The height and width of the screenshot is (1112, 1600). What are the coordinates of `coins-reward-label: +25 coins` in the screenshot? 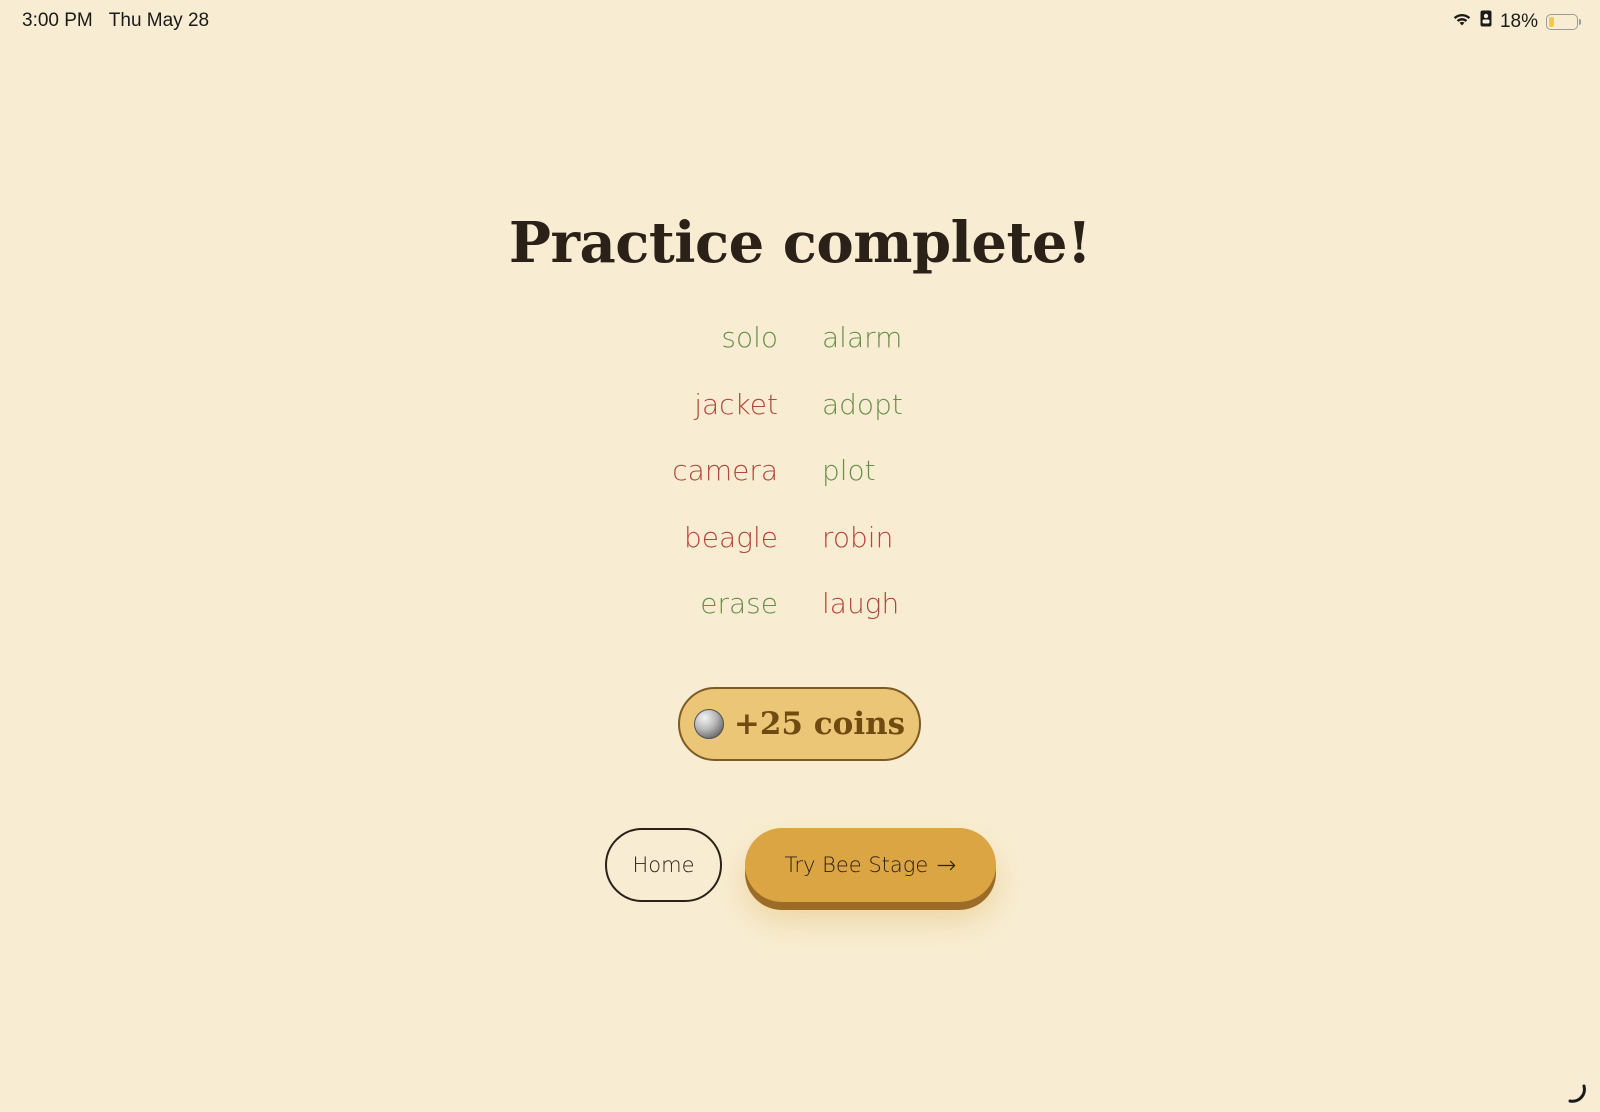 It's located at (819, 724).